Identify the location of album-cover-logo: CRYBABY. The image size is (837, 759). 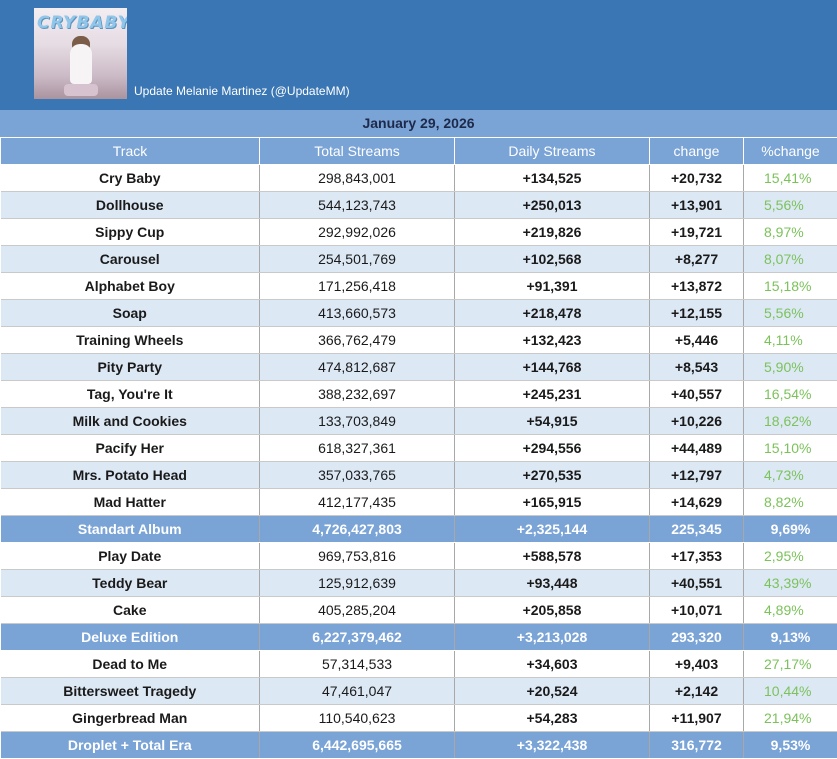
(80, 23).